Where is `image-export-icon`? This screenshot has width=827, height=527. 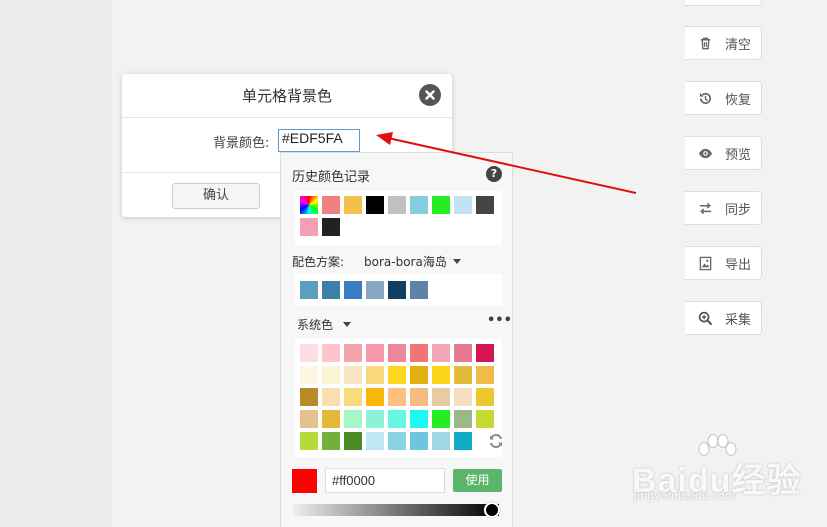
image-export-icon is located at coordinates (705, 263).